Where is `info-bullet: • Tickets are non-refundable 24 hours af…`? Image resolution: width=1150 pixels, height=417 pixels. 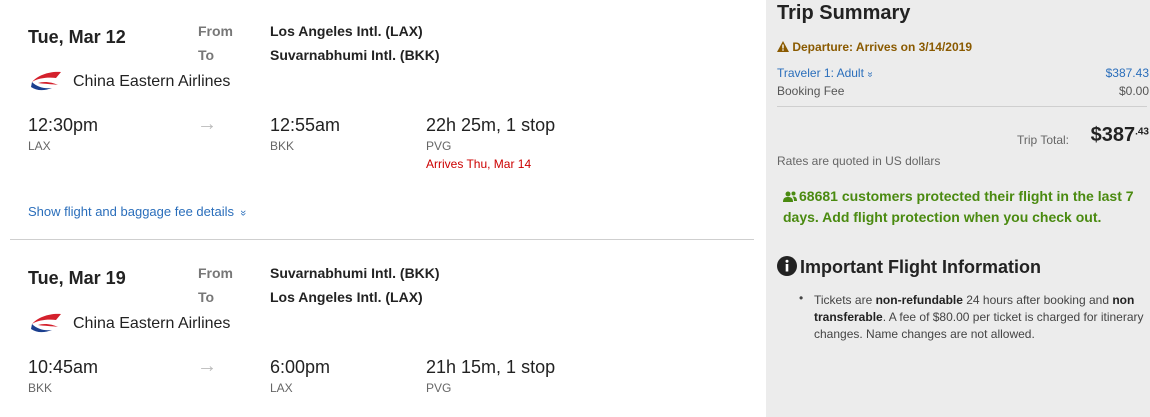 info-bullet: • Tickets are non-refundable 24 hours af… is located at coordinates (968, 317).